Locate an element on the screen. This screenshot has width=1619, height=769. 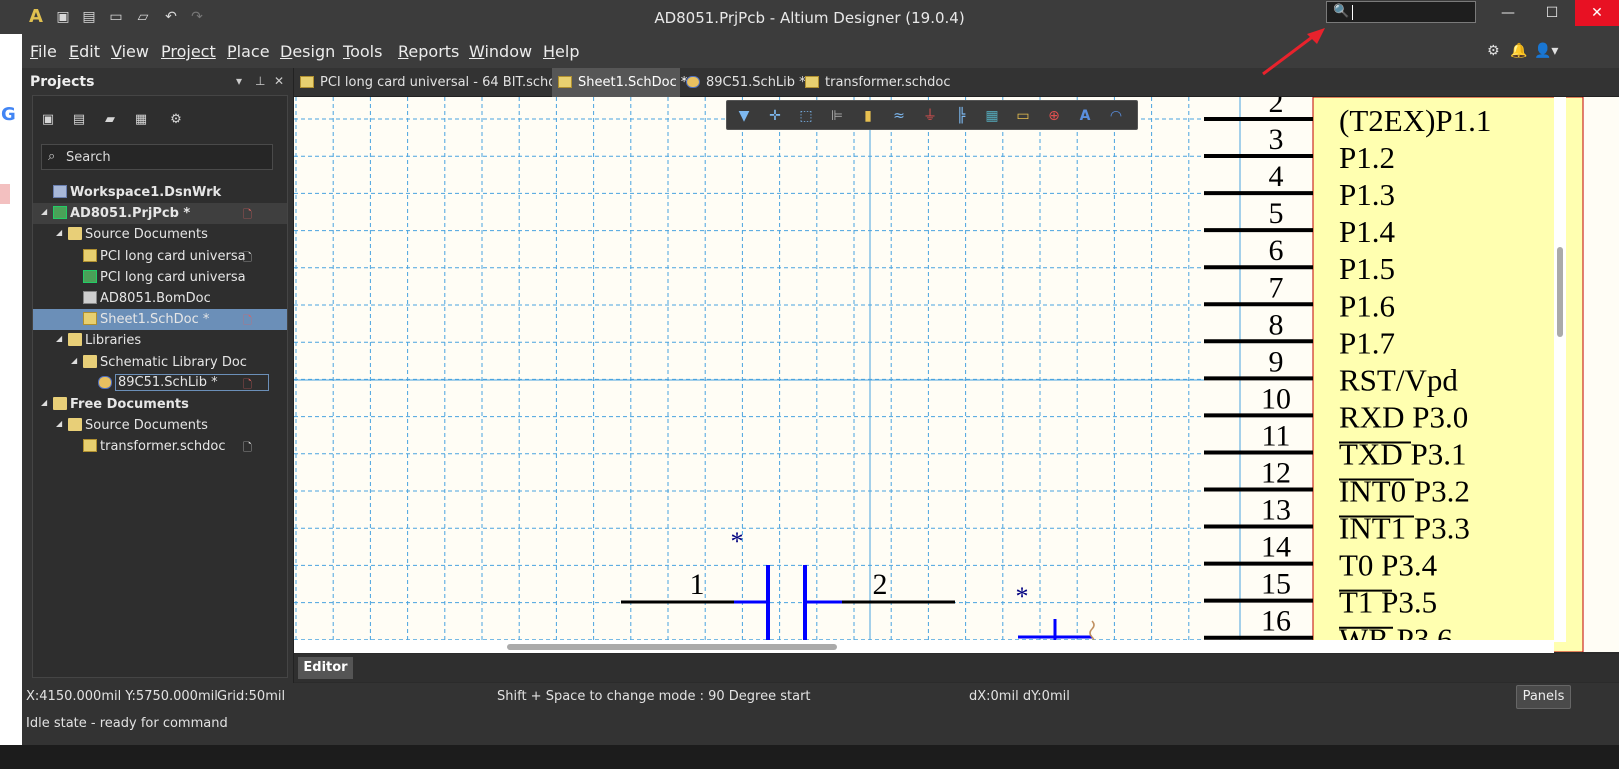
cursor-coordinates: X:4150.000mil Y:5750.000mil is located at coordinates (122, 696).